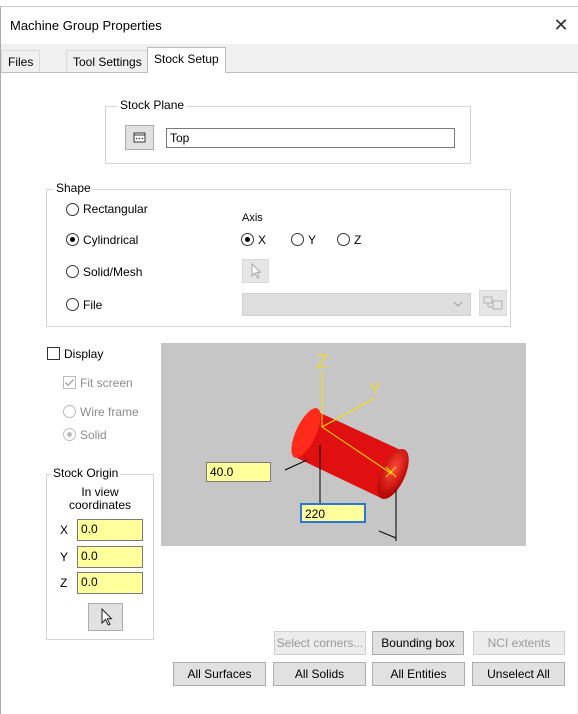 This screenshot has height=714, width=578. I want to click on fit-screen-label: Fit screen, so click(106, 383).